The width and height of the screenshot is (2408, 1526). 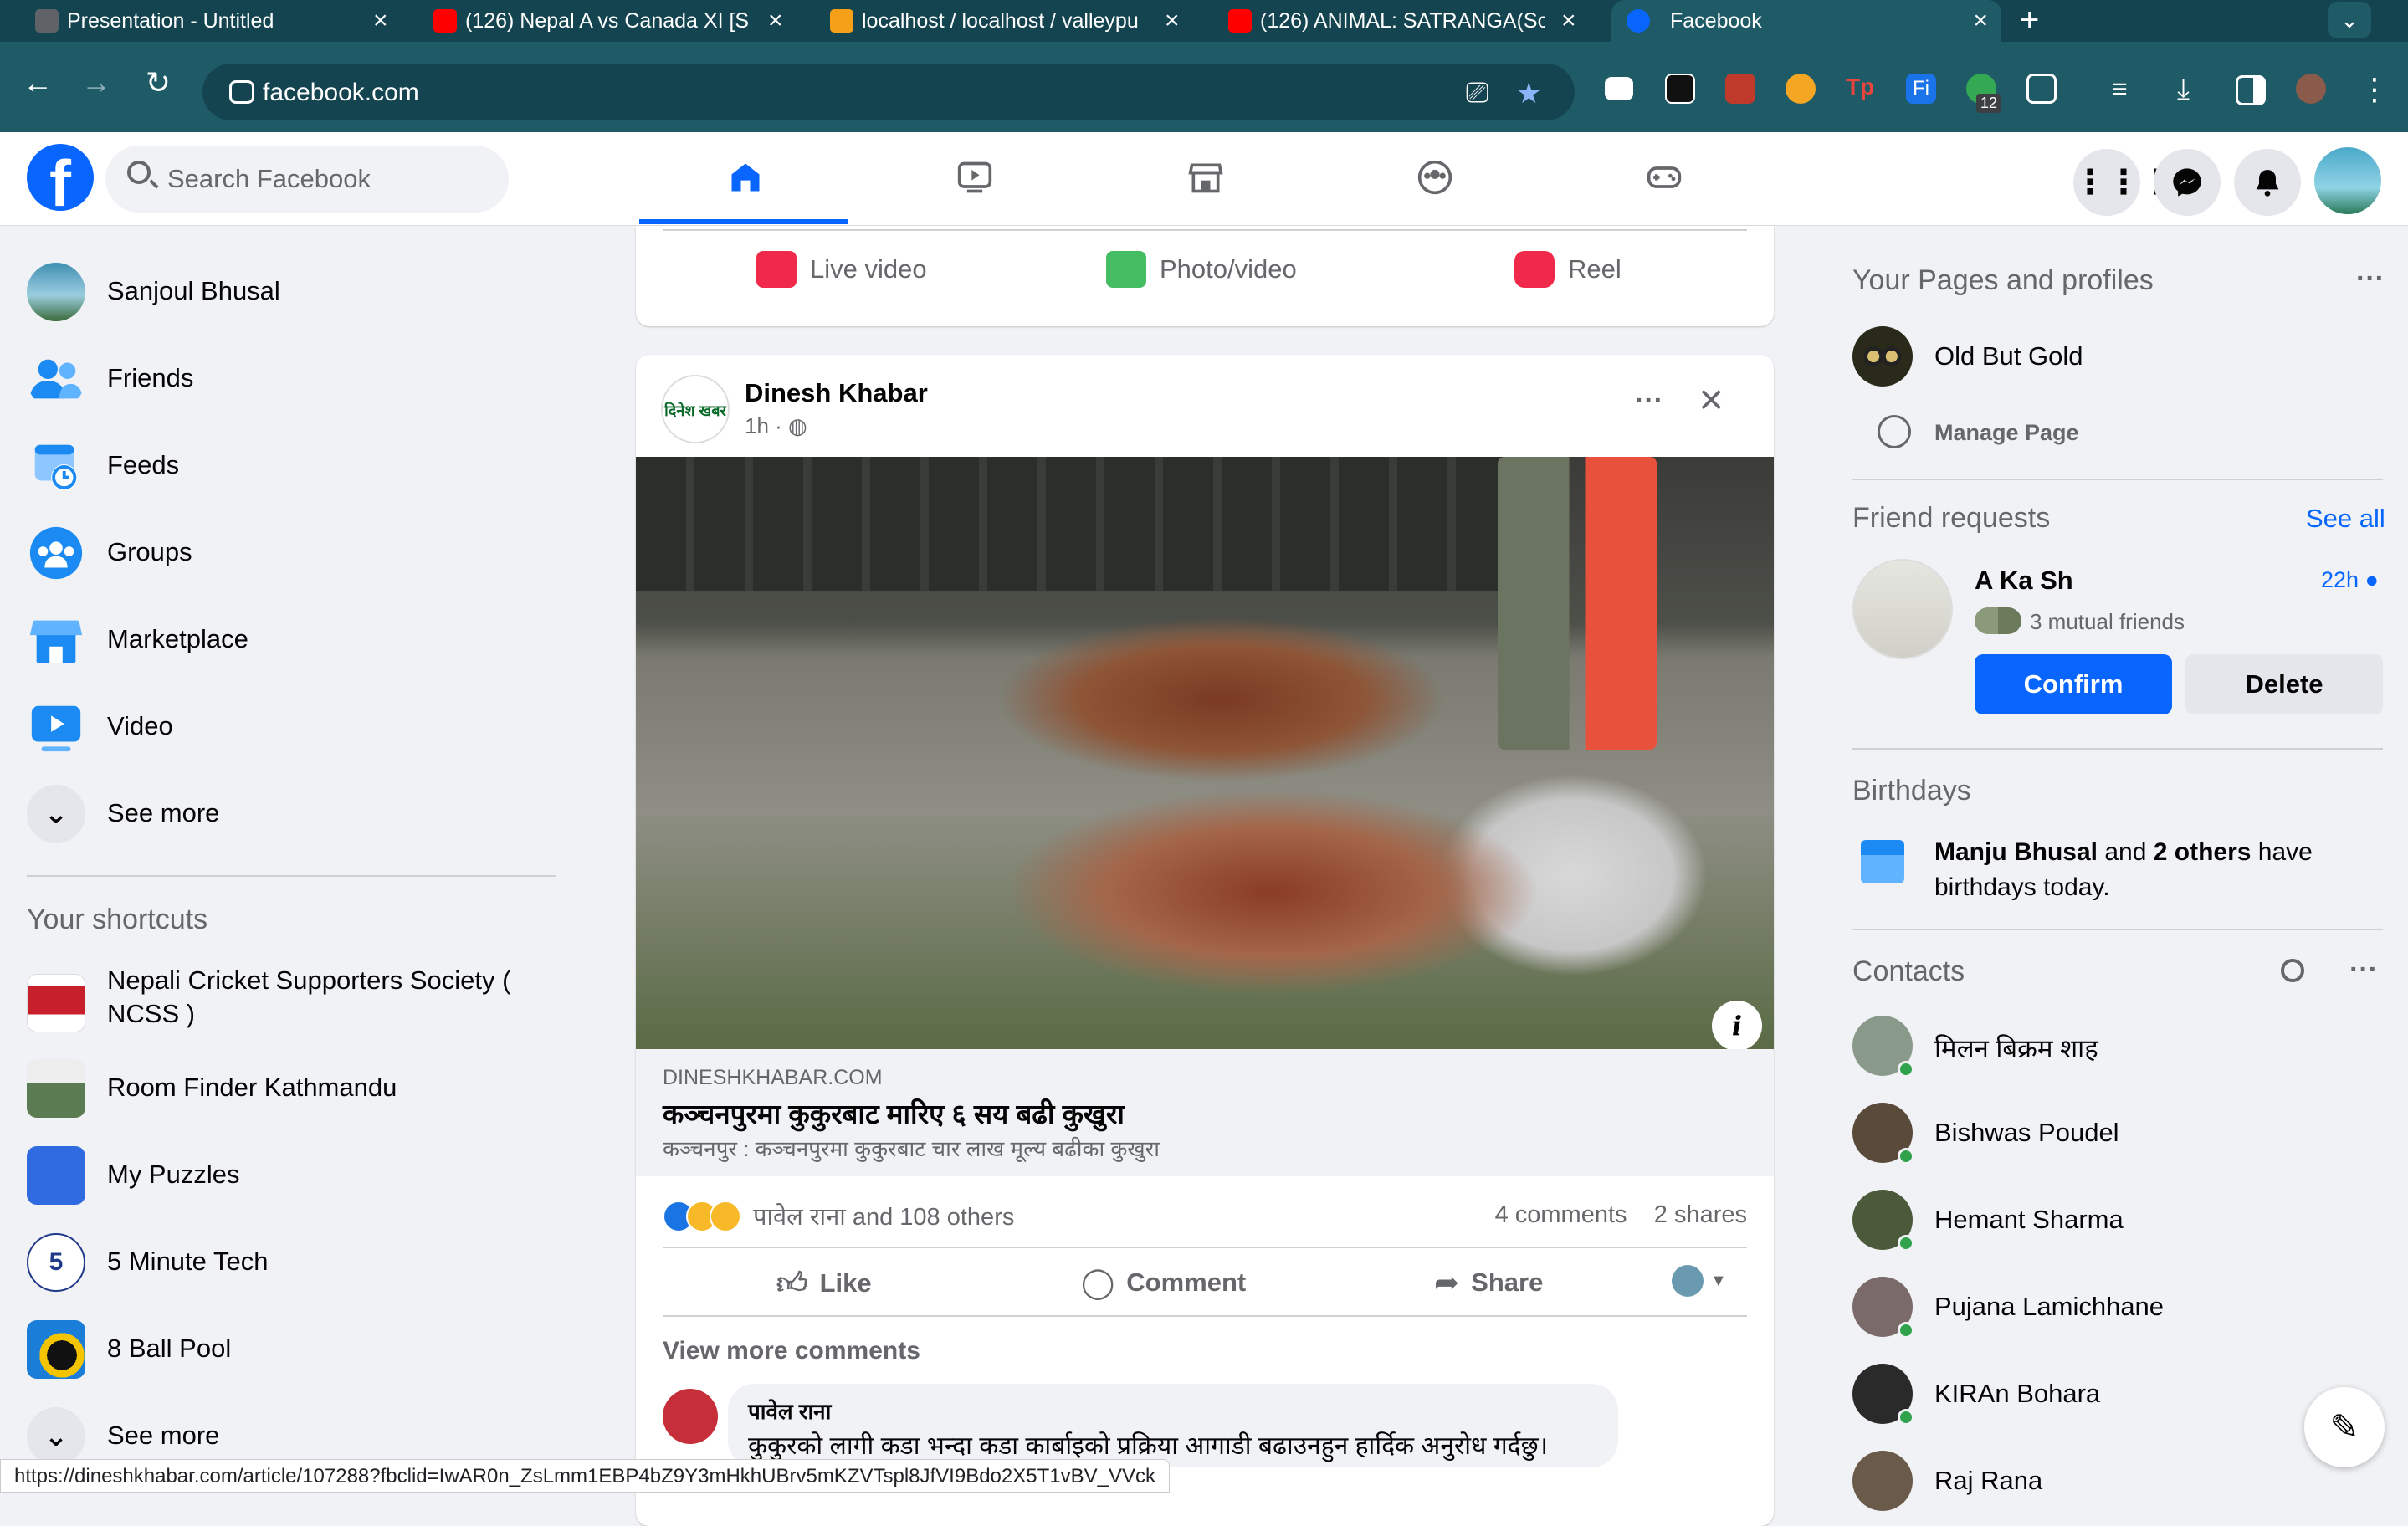 What do you see at coordinates (973, 178) in the screenshot?
I see `nav-tab-video` at bounding box center [973, 178].